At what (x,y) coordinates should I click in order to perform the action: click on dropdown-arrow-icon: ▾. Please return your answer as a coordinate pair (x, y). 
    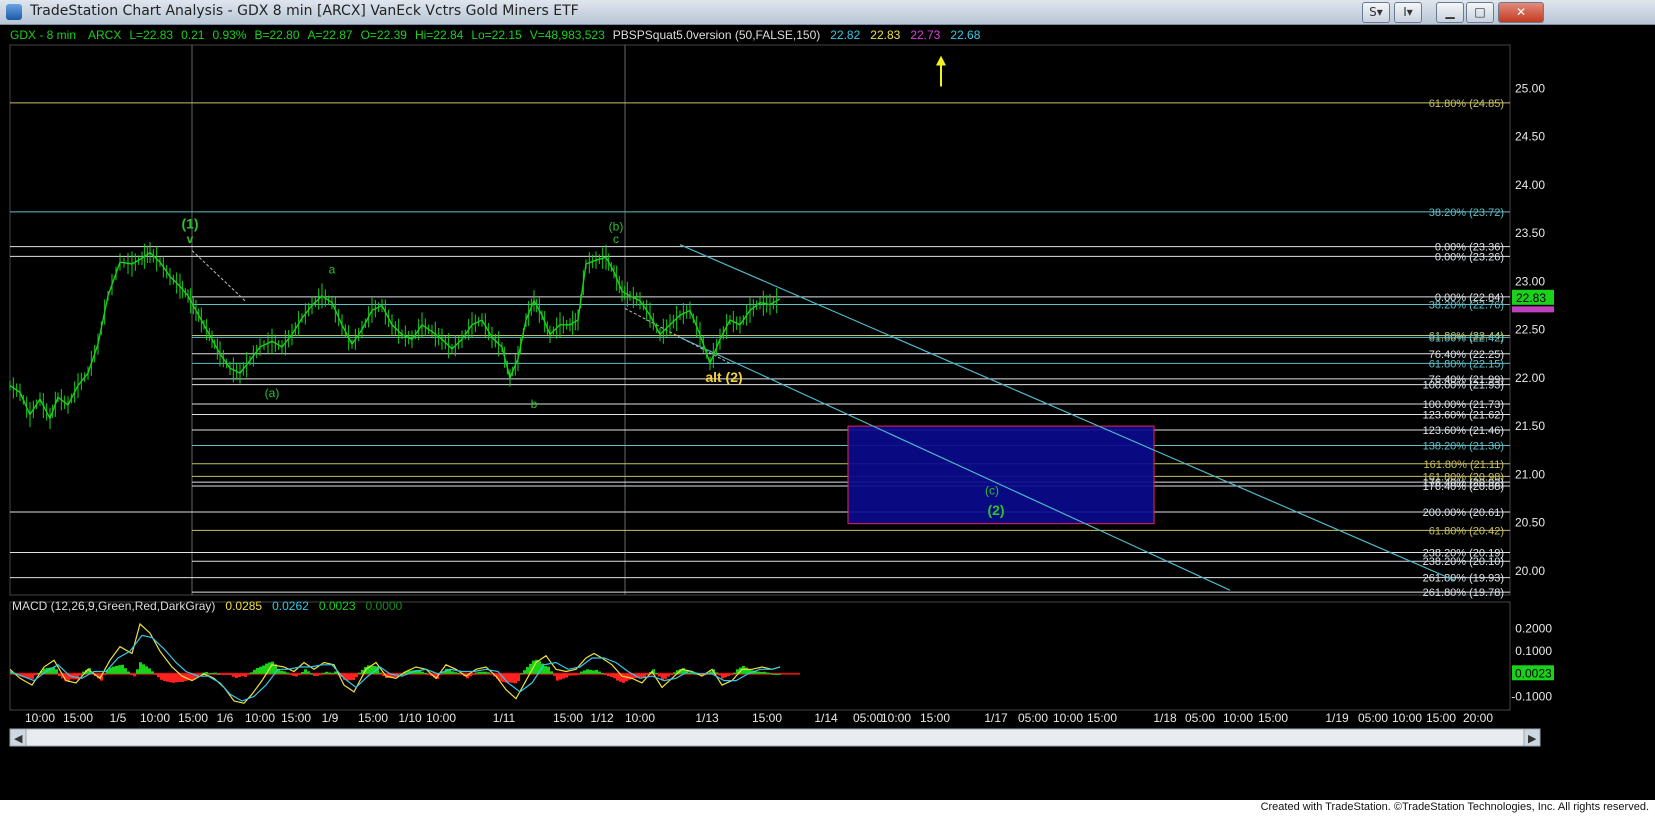
    Looking at the image, I should click on (1379, 12).